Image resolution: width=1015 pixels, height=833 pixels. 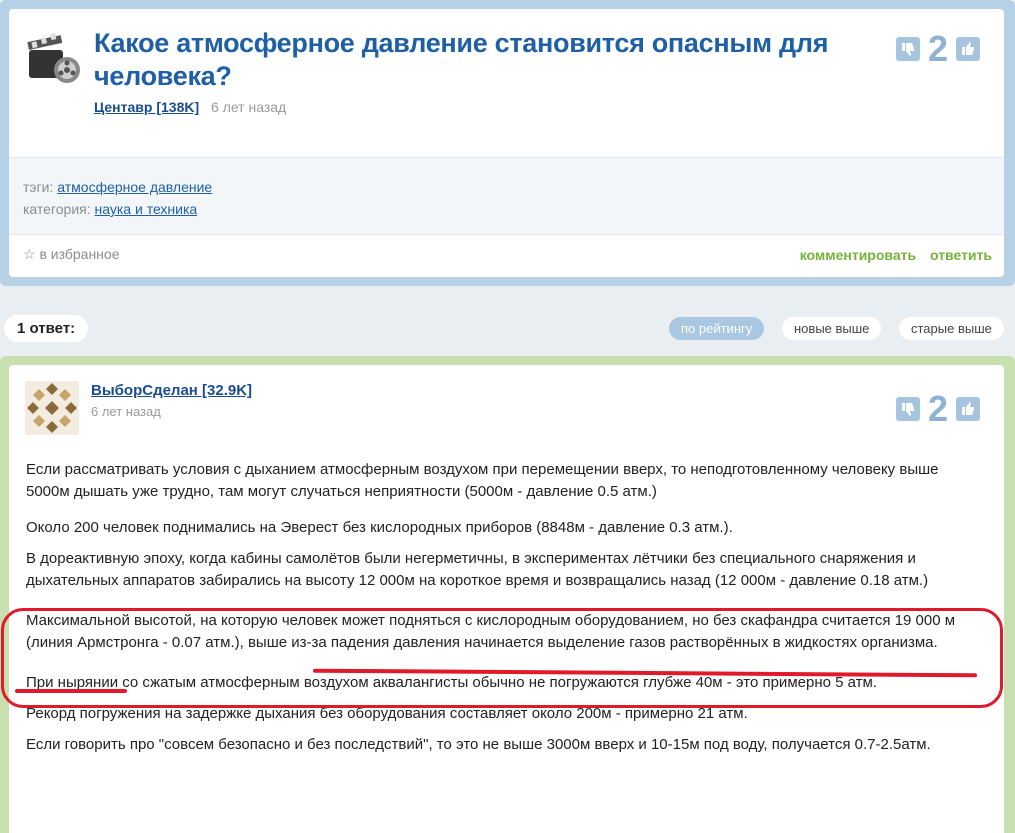 What do you see at coordinates (71, 254) in the screenshot?
I see `favorite-button: ☆ в избранное` at bounding box center [71, 254].